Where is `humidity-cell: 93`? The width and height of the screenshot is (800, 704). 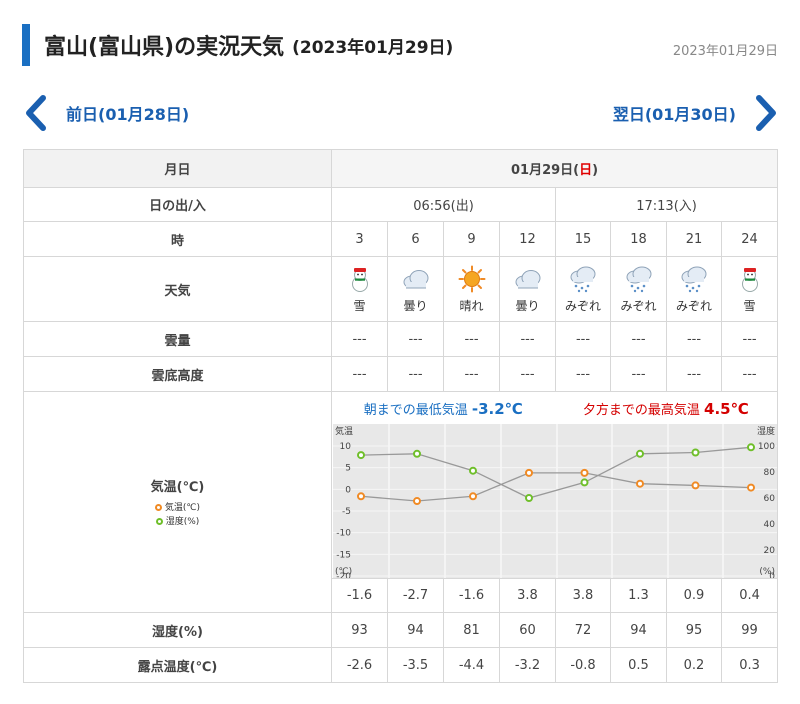 humidity-cell: 93 is located at coordinates (359, 630).